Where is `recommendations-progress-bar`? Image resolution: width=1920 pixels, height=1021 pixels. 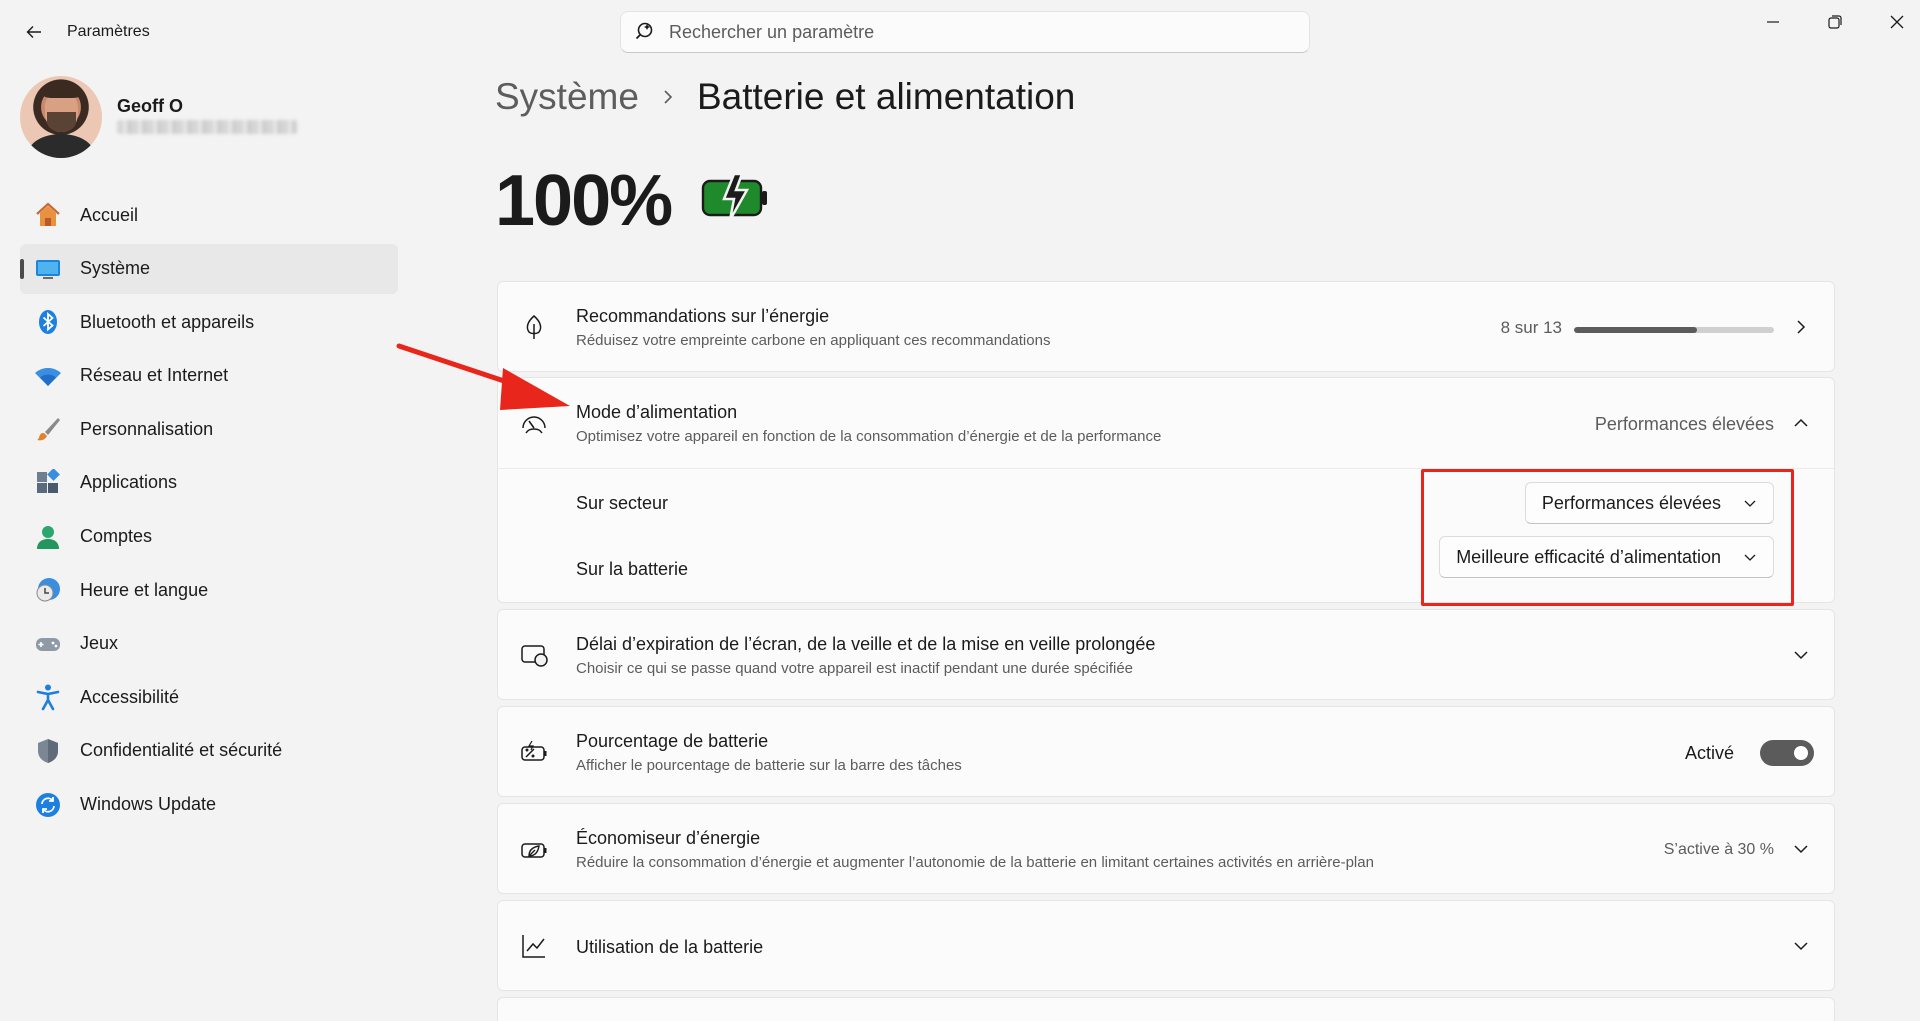
recommendations-progress-bar is located at coordinates (1674, 330).